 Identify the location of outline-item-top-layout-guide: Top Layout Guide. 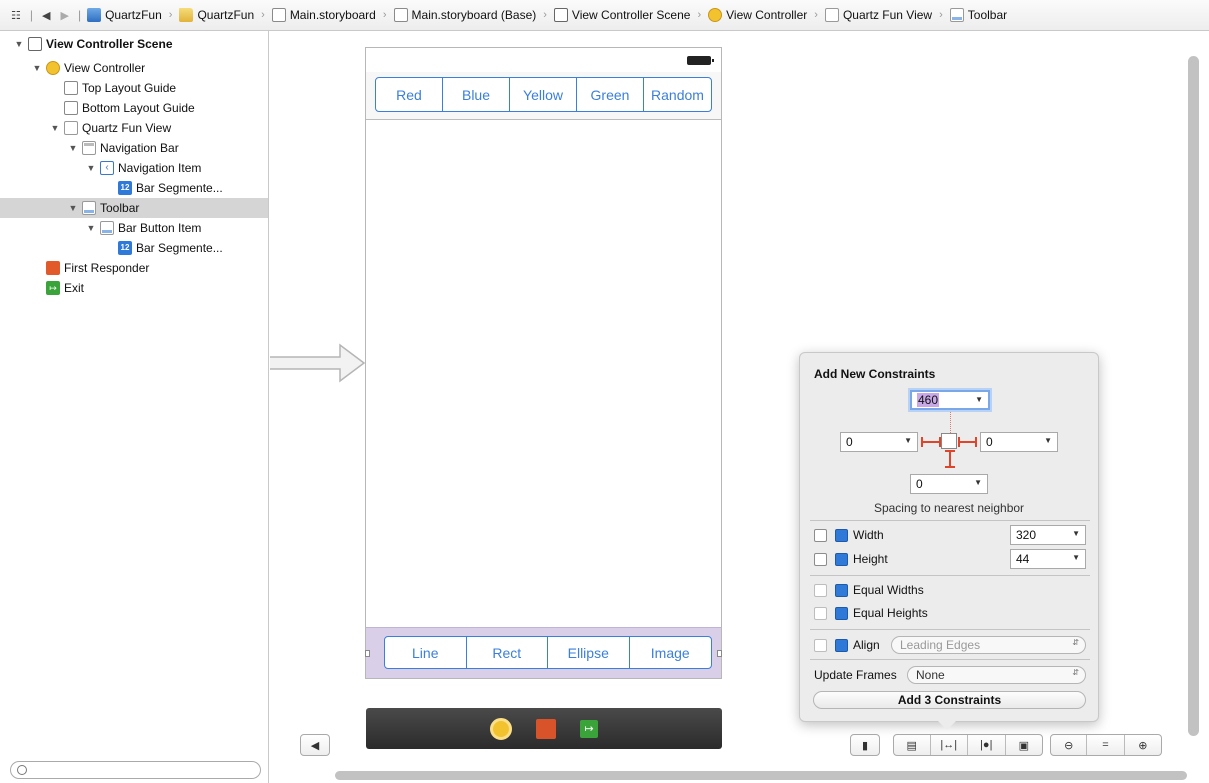
(134, 88).